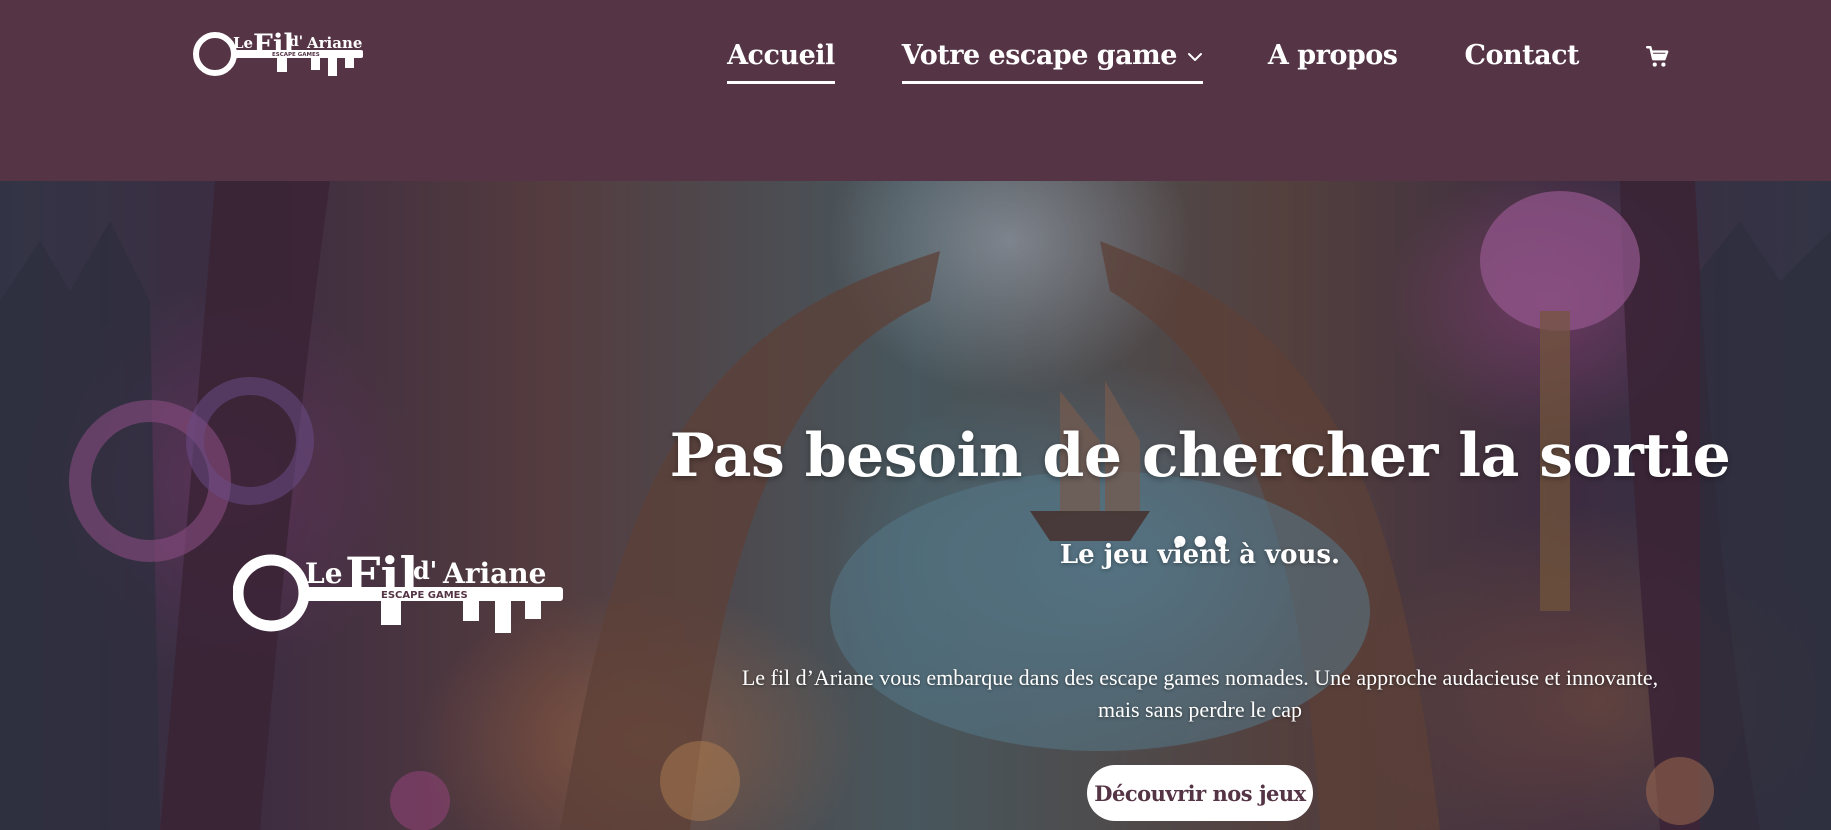  What do you see at coordinates (1658, 57) in the screenshot?
I see `cart-icon` at bounding box center [1658, 57].